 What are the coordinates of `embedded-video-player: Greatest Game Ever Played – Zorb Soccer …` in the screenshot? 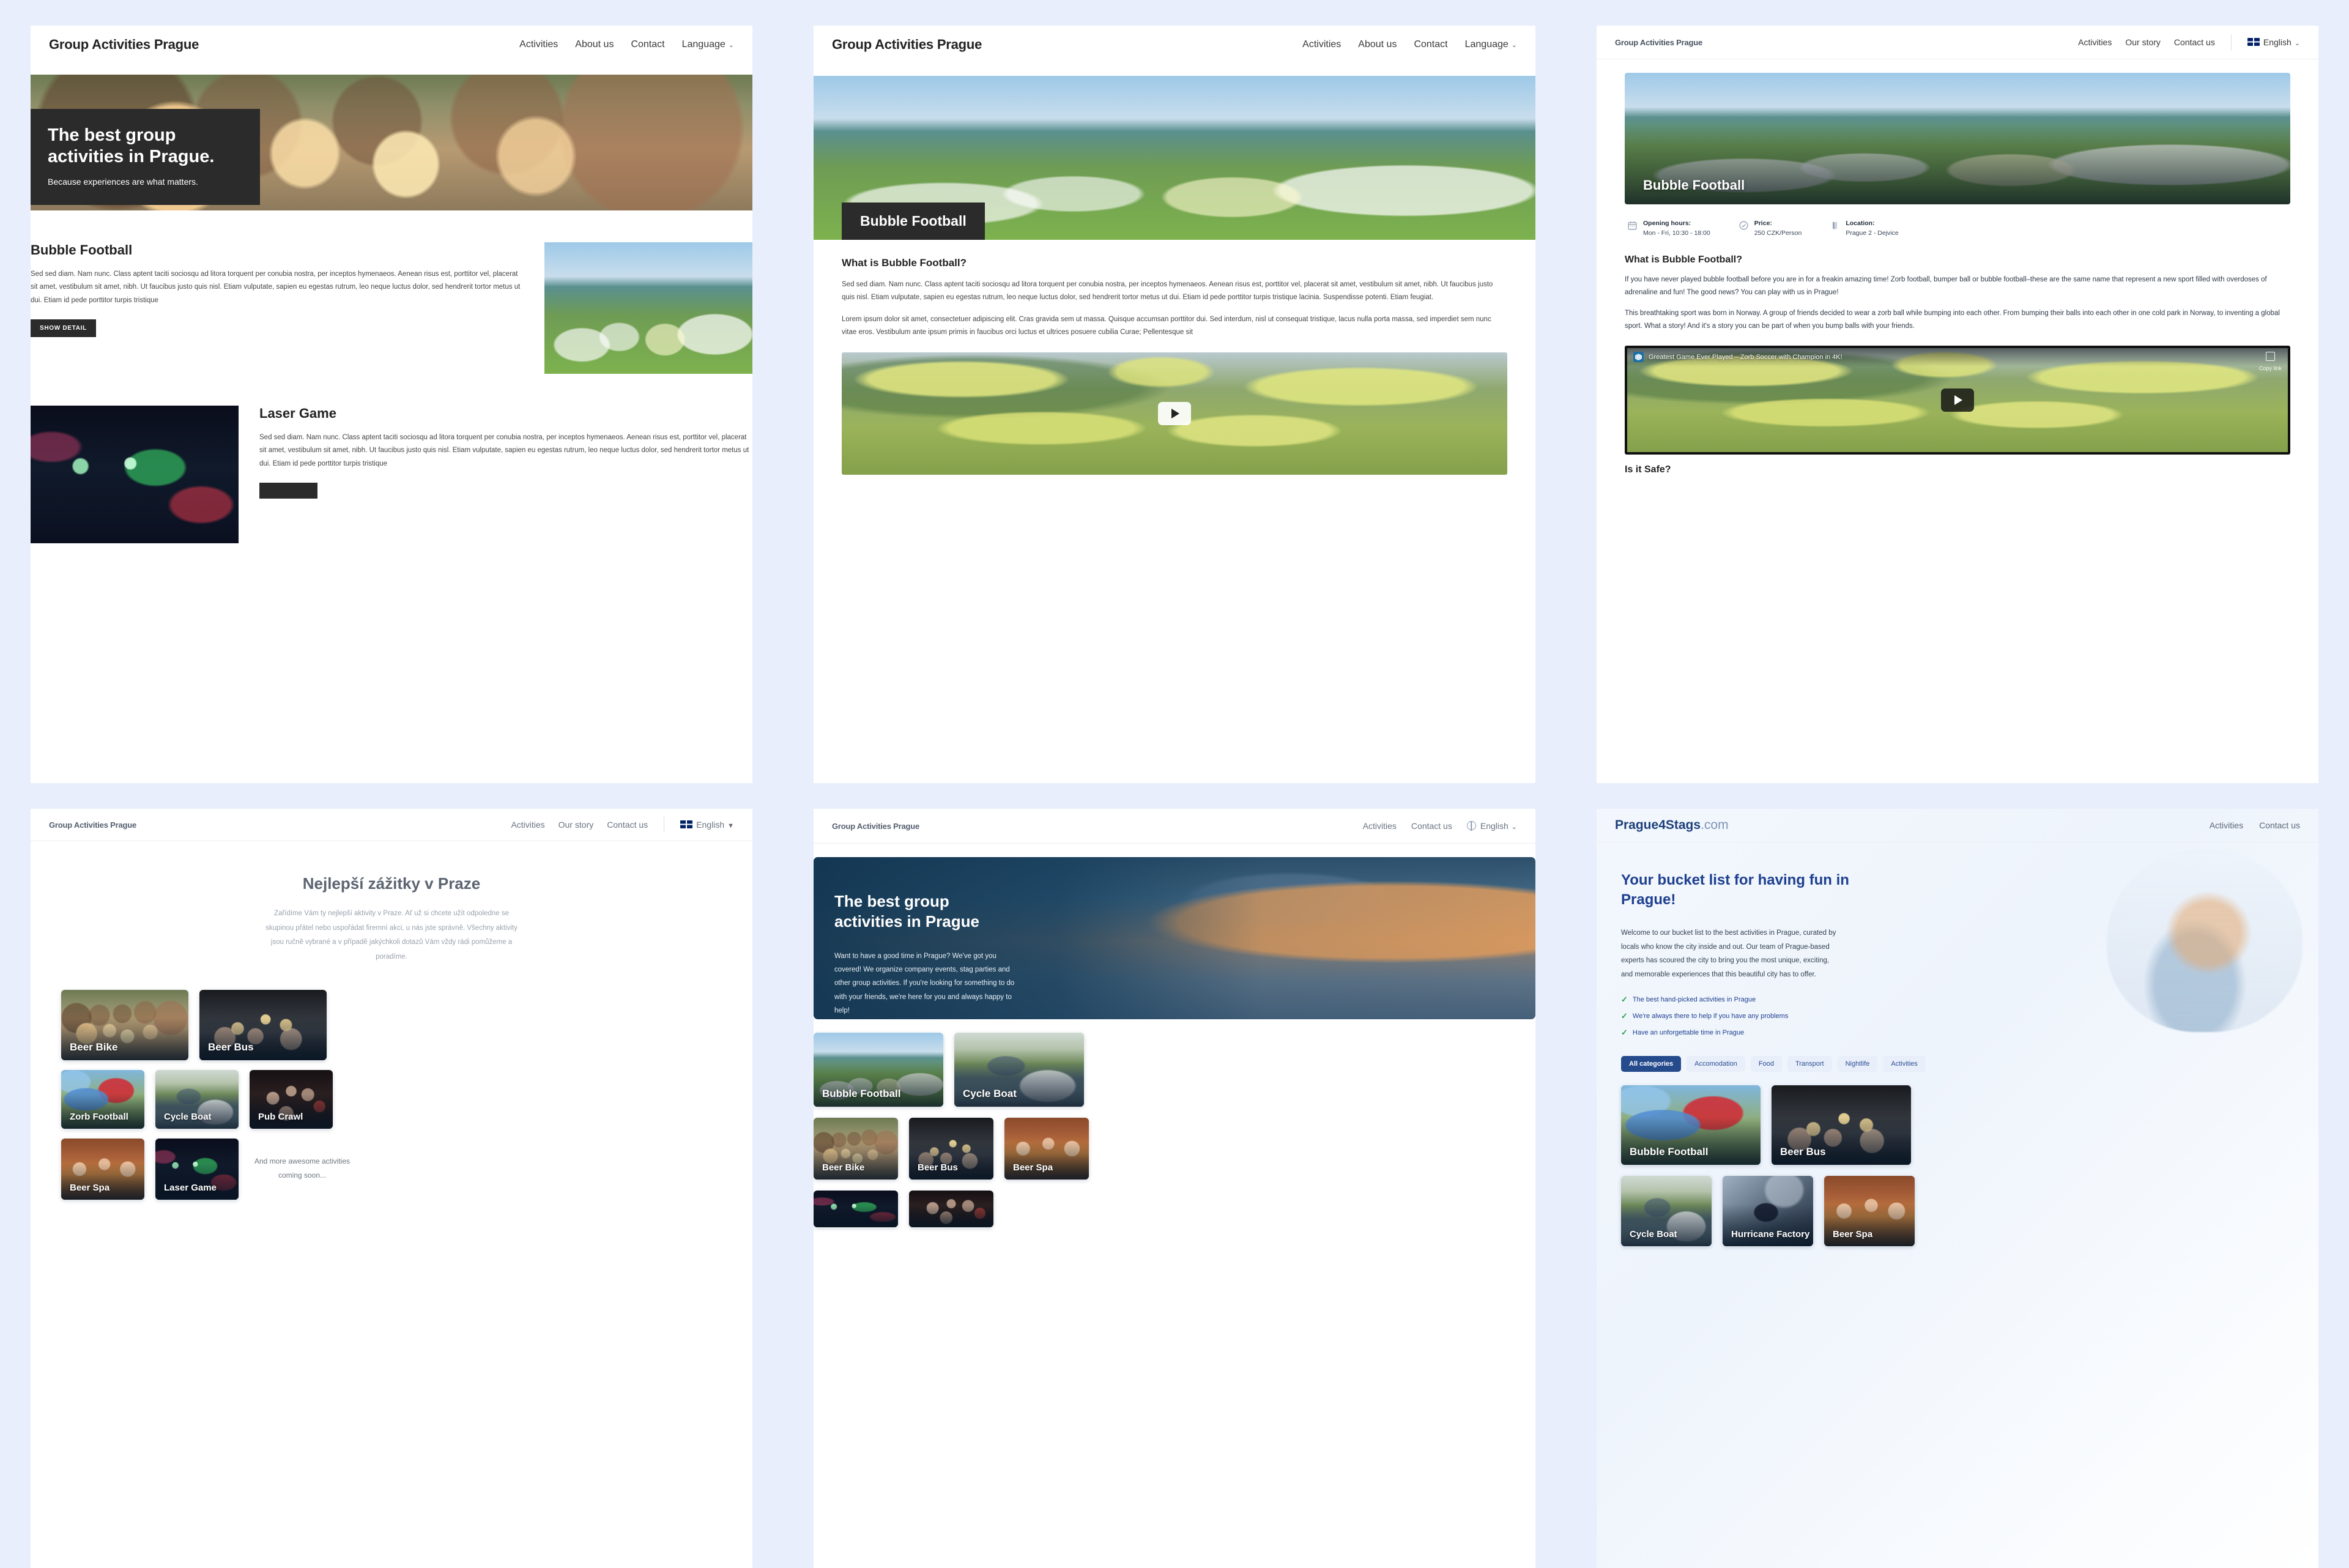 It's located at (1957, 400).